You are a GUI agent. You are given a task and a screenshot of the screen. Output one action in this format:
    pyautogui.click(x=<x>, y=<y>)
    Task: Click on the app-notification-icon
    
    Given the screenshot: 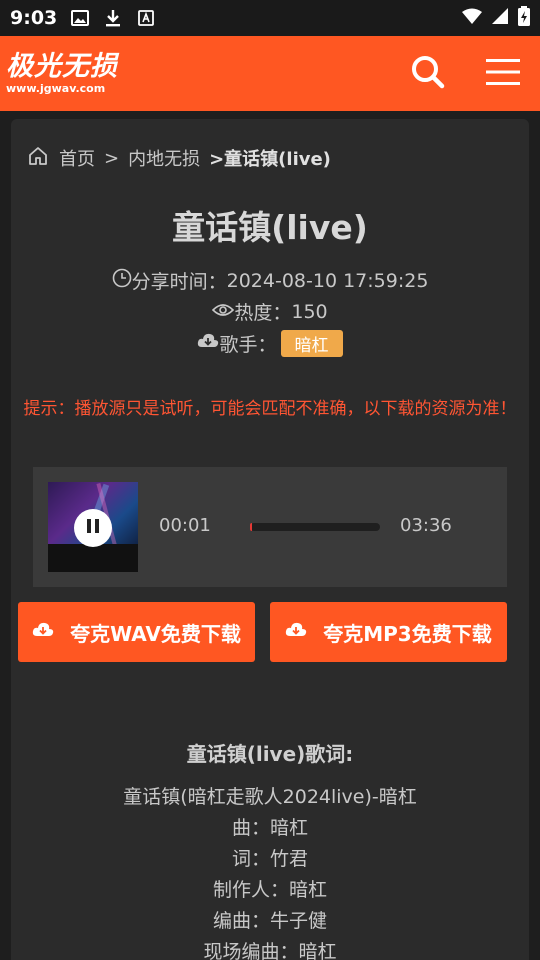 What is the action you would take?
    pyautogui.click(x=146, y=18)
    